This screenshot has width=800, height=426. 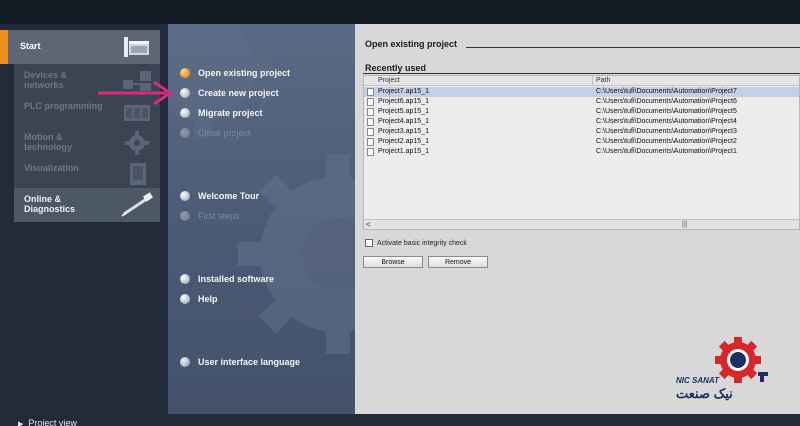 I want to click on checkbox-icon, so click(x=369, y=243).